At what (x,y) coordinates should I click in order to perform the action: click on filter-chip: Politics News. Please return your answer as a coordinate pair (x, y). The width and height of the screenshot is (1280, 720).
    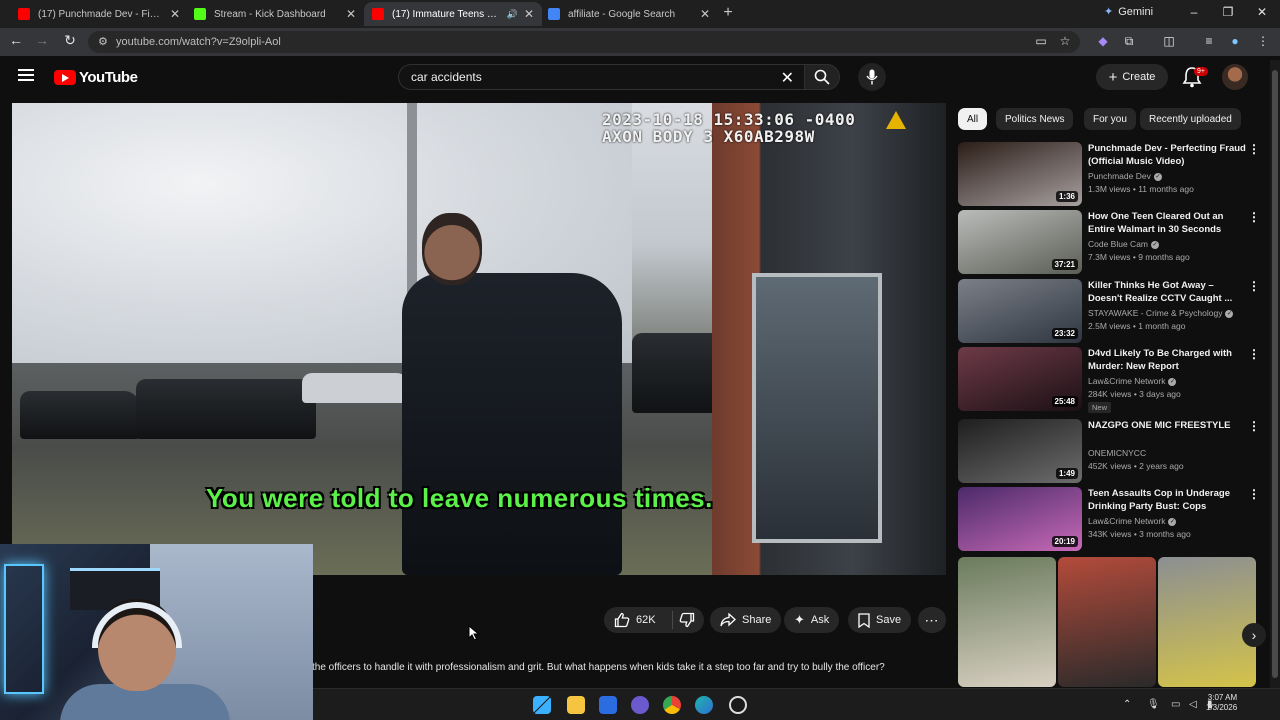
    Looking at the image, I should click on (1035, 119).